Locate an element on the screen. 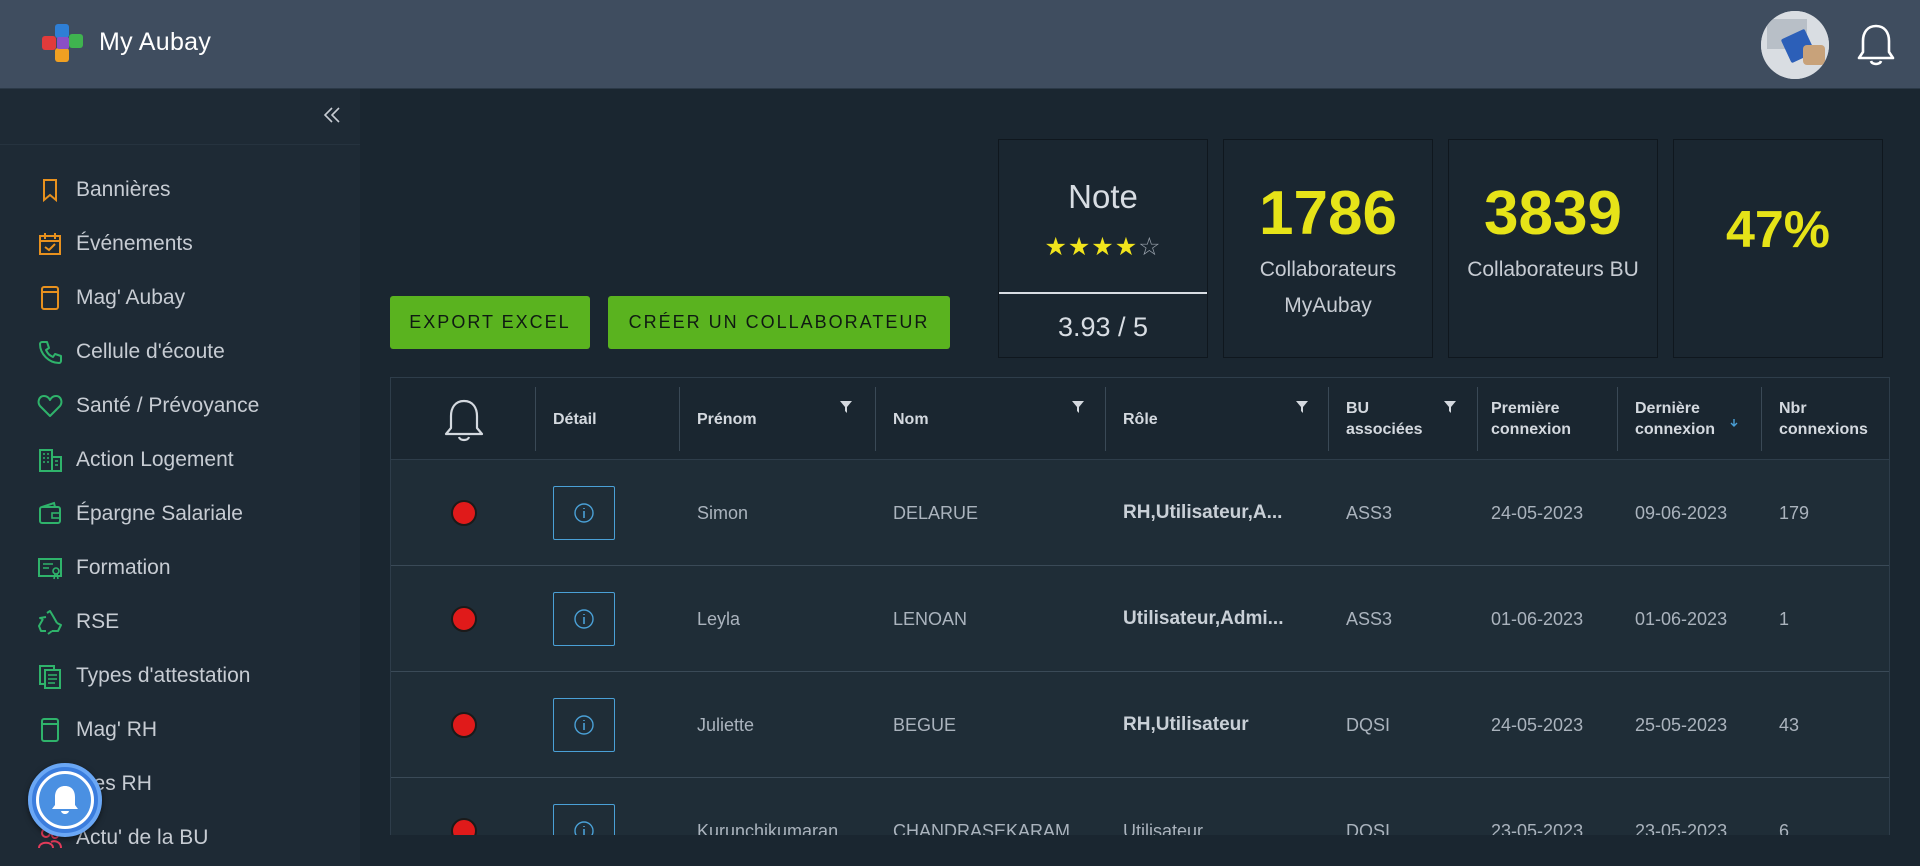  book-icon is located at coordinates (50, 298).